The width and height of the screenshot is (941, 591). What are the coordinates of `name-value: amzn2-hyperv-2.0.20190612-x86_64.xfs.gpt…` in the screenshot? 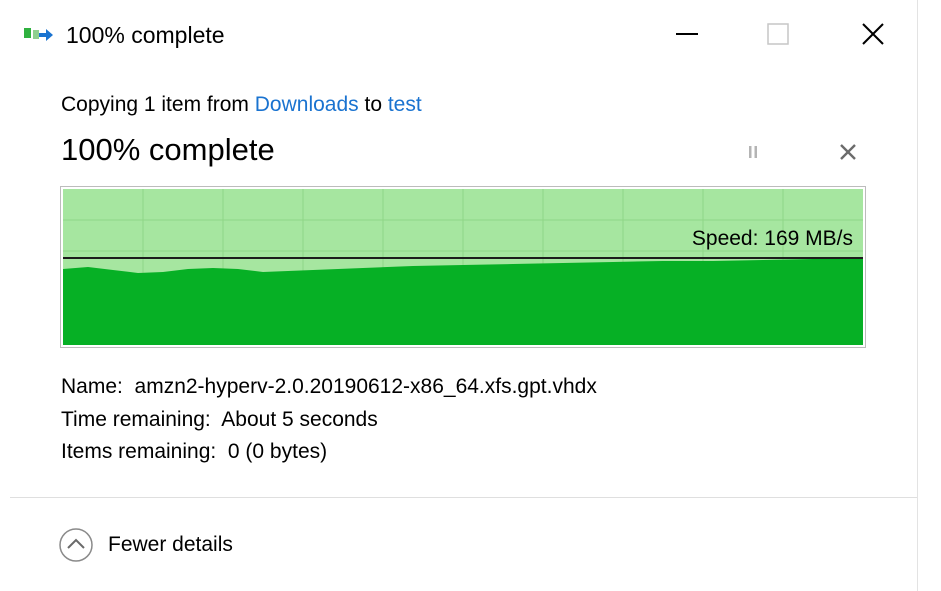 It's located at (365, 386).